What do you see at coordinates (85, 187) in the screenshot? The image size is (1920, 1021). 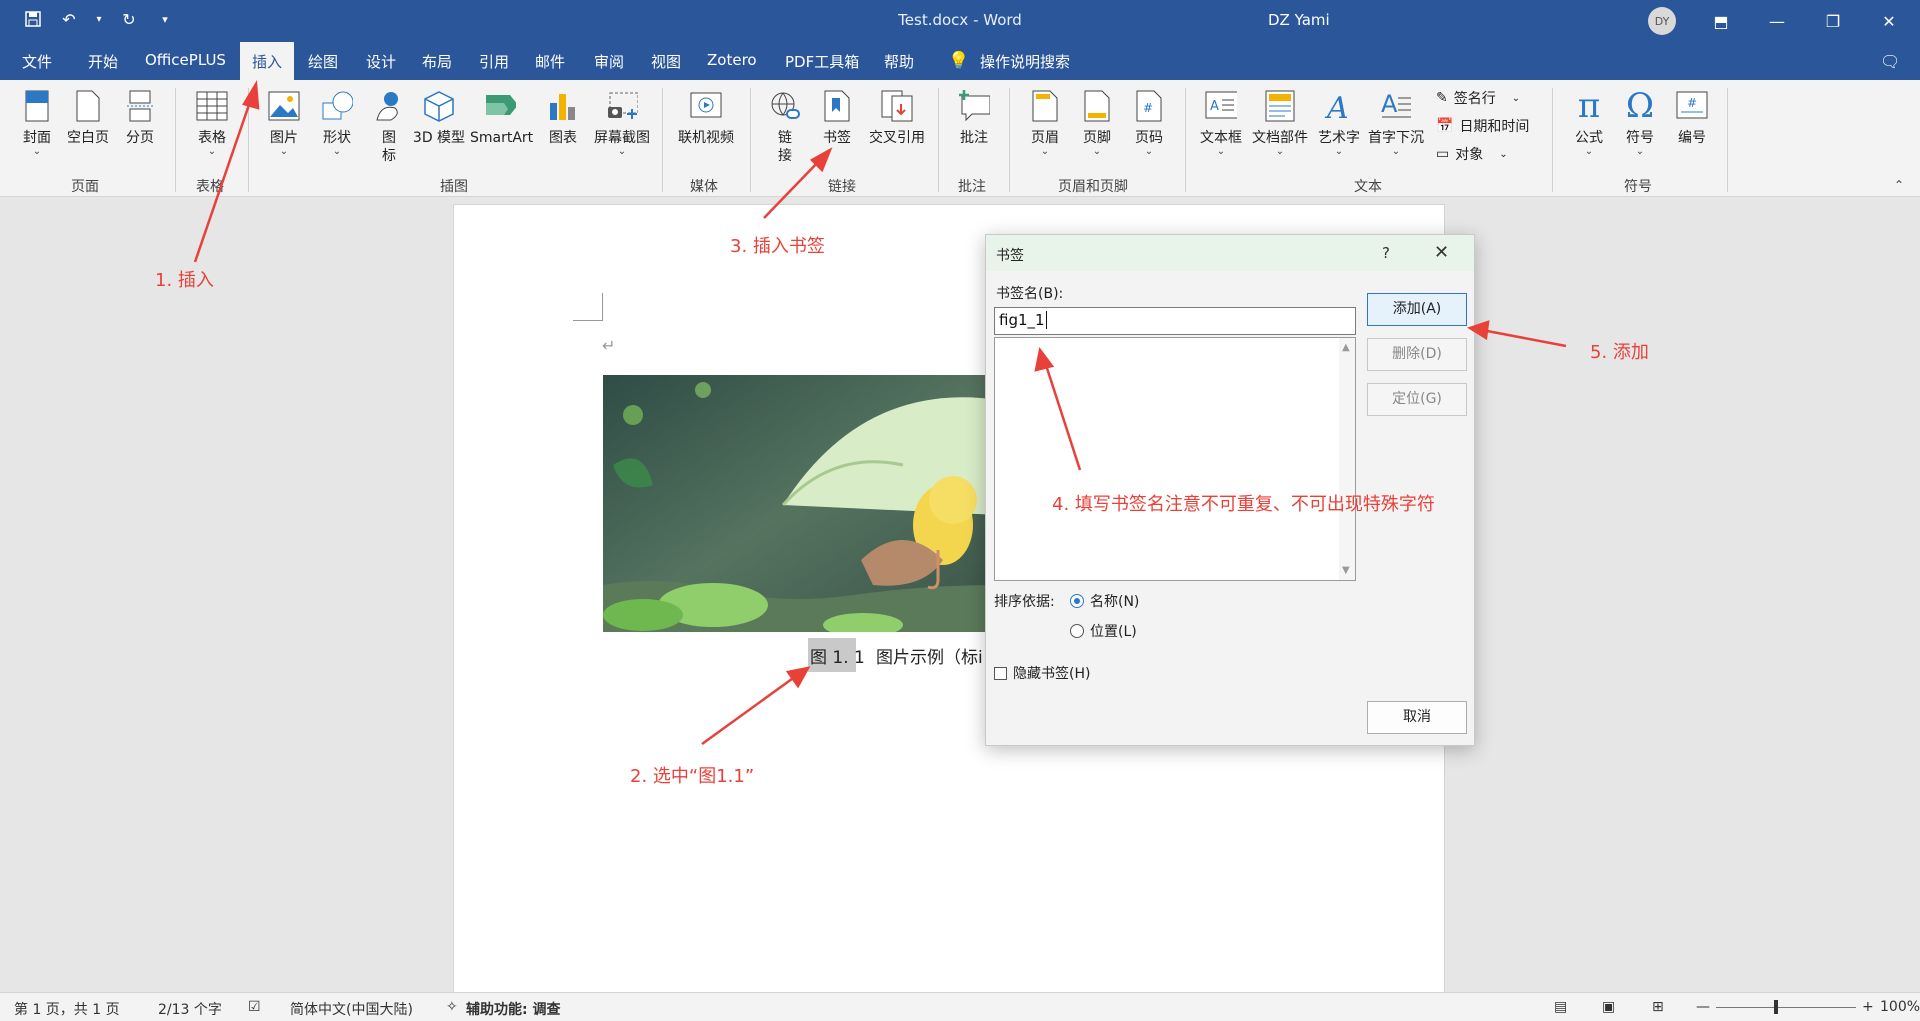 I see `group-label-pages: 页面` at bounding box center [85, 187].